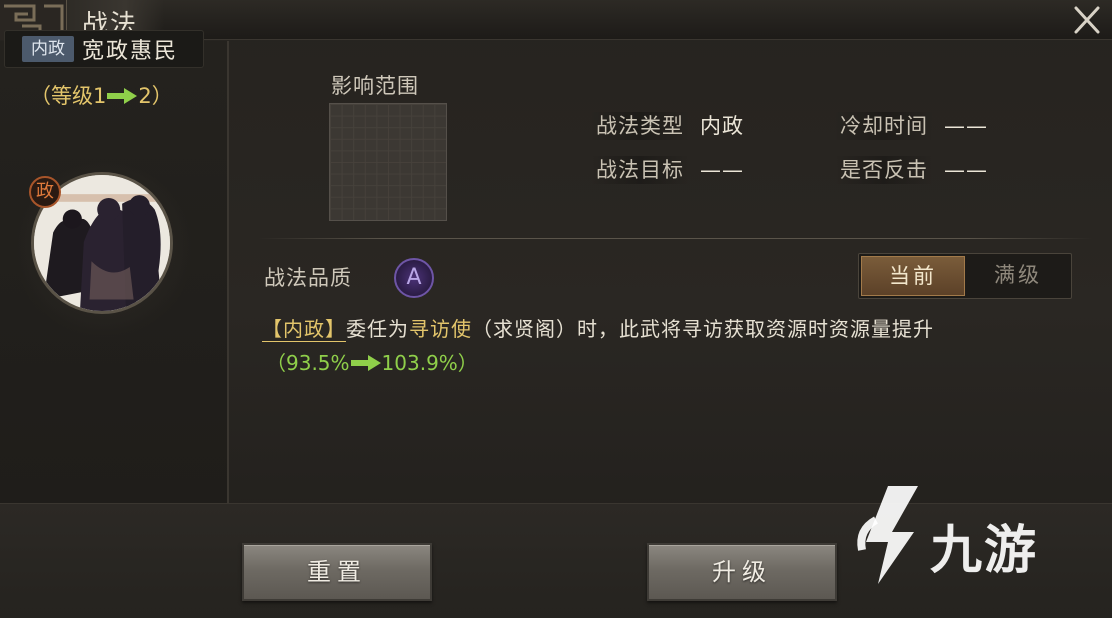 This screenshot has height=618, width=1112. Describe the element at coordinates (1018, 276) in the screenshot. I see `toggle-max-level: 满级` at that location.